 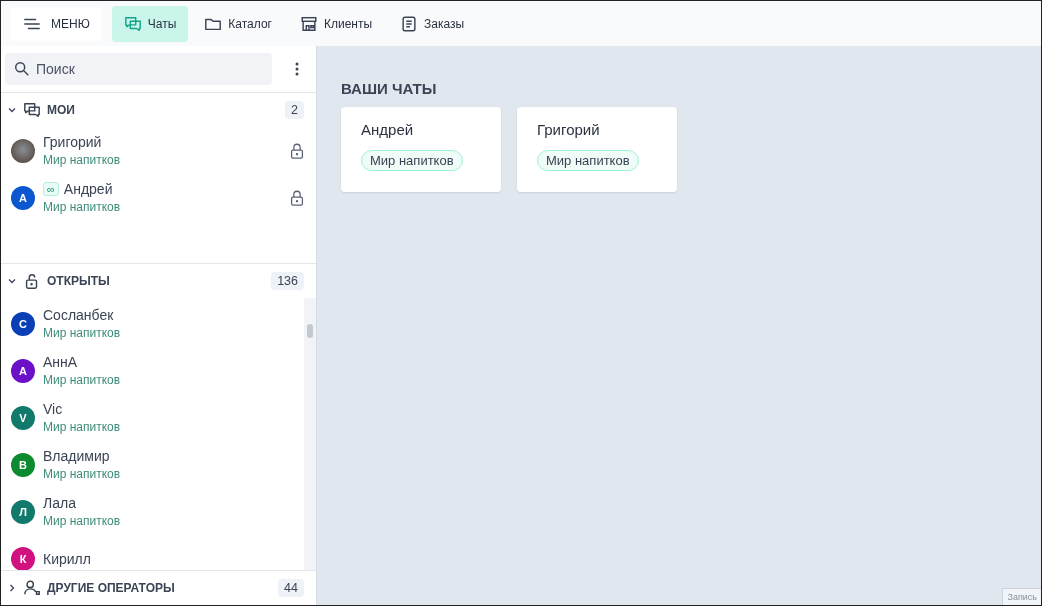 I want to click on document-icon, so click(x=409, y=23).